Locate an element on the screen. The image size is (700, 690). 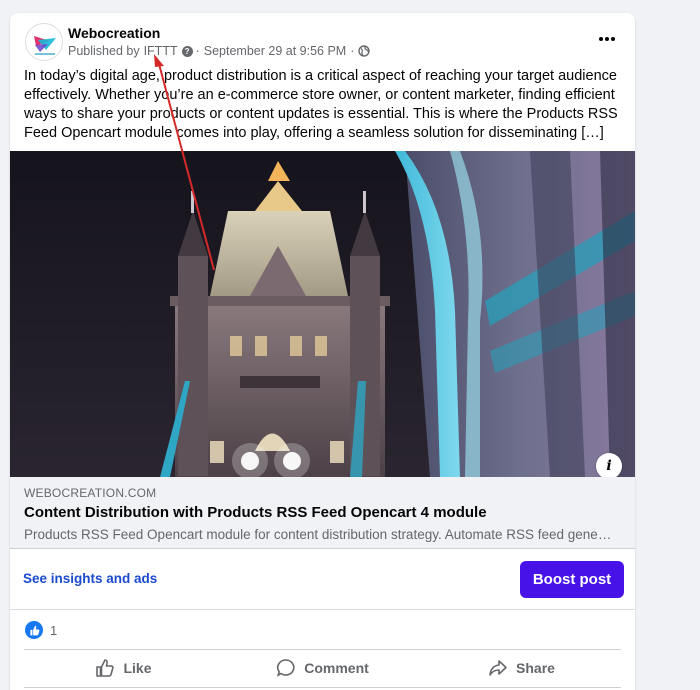
like-reaction-icon is located at coordinates (34, 630).